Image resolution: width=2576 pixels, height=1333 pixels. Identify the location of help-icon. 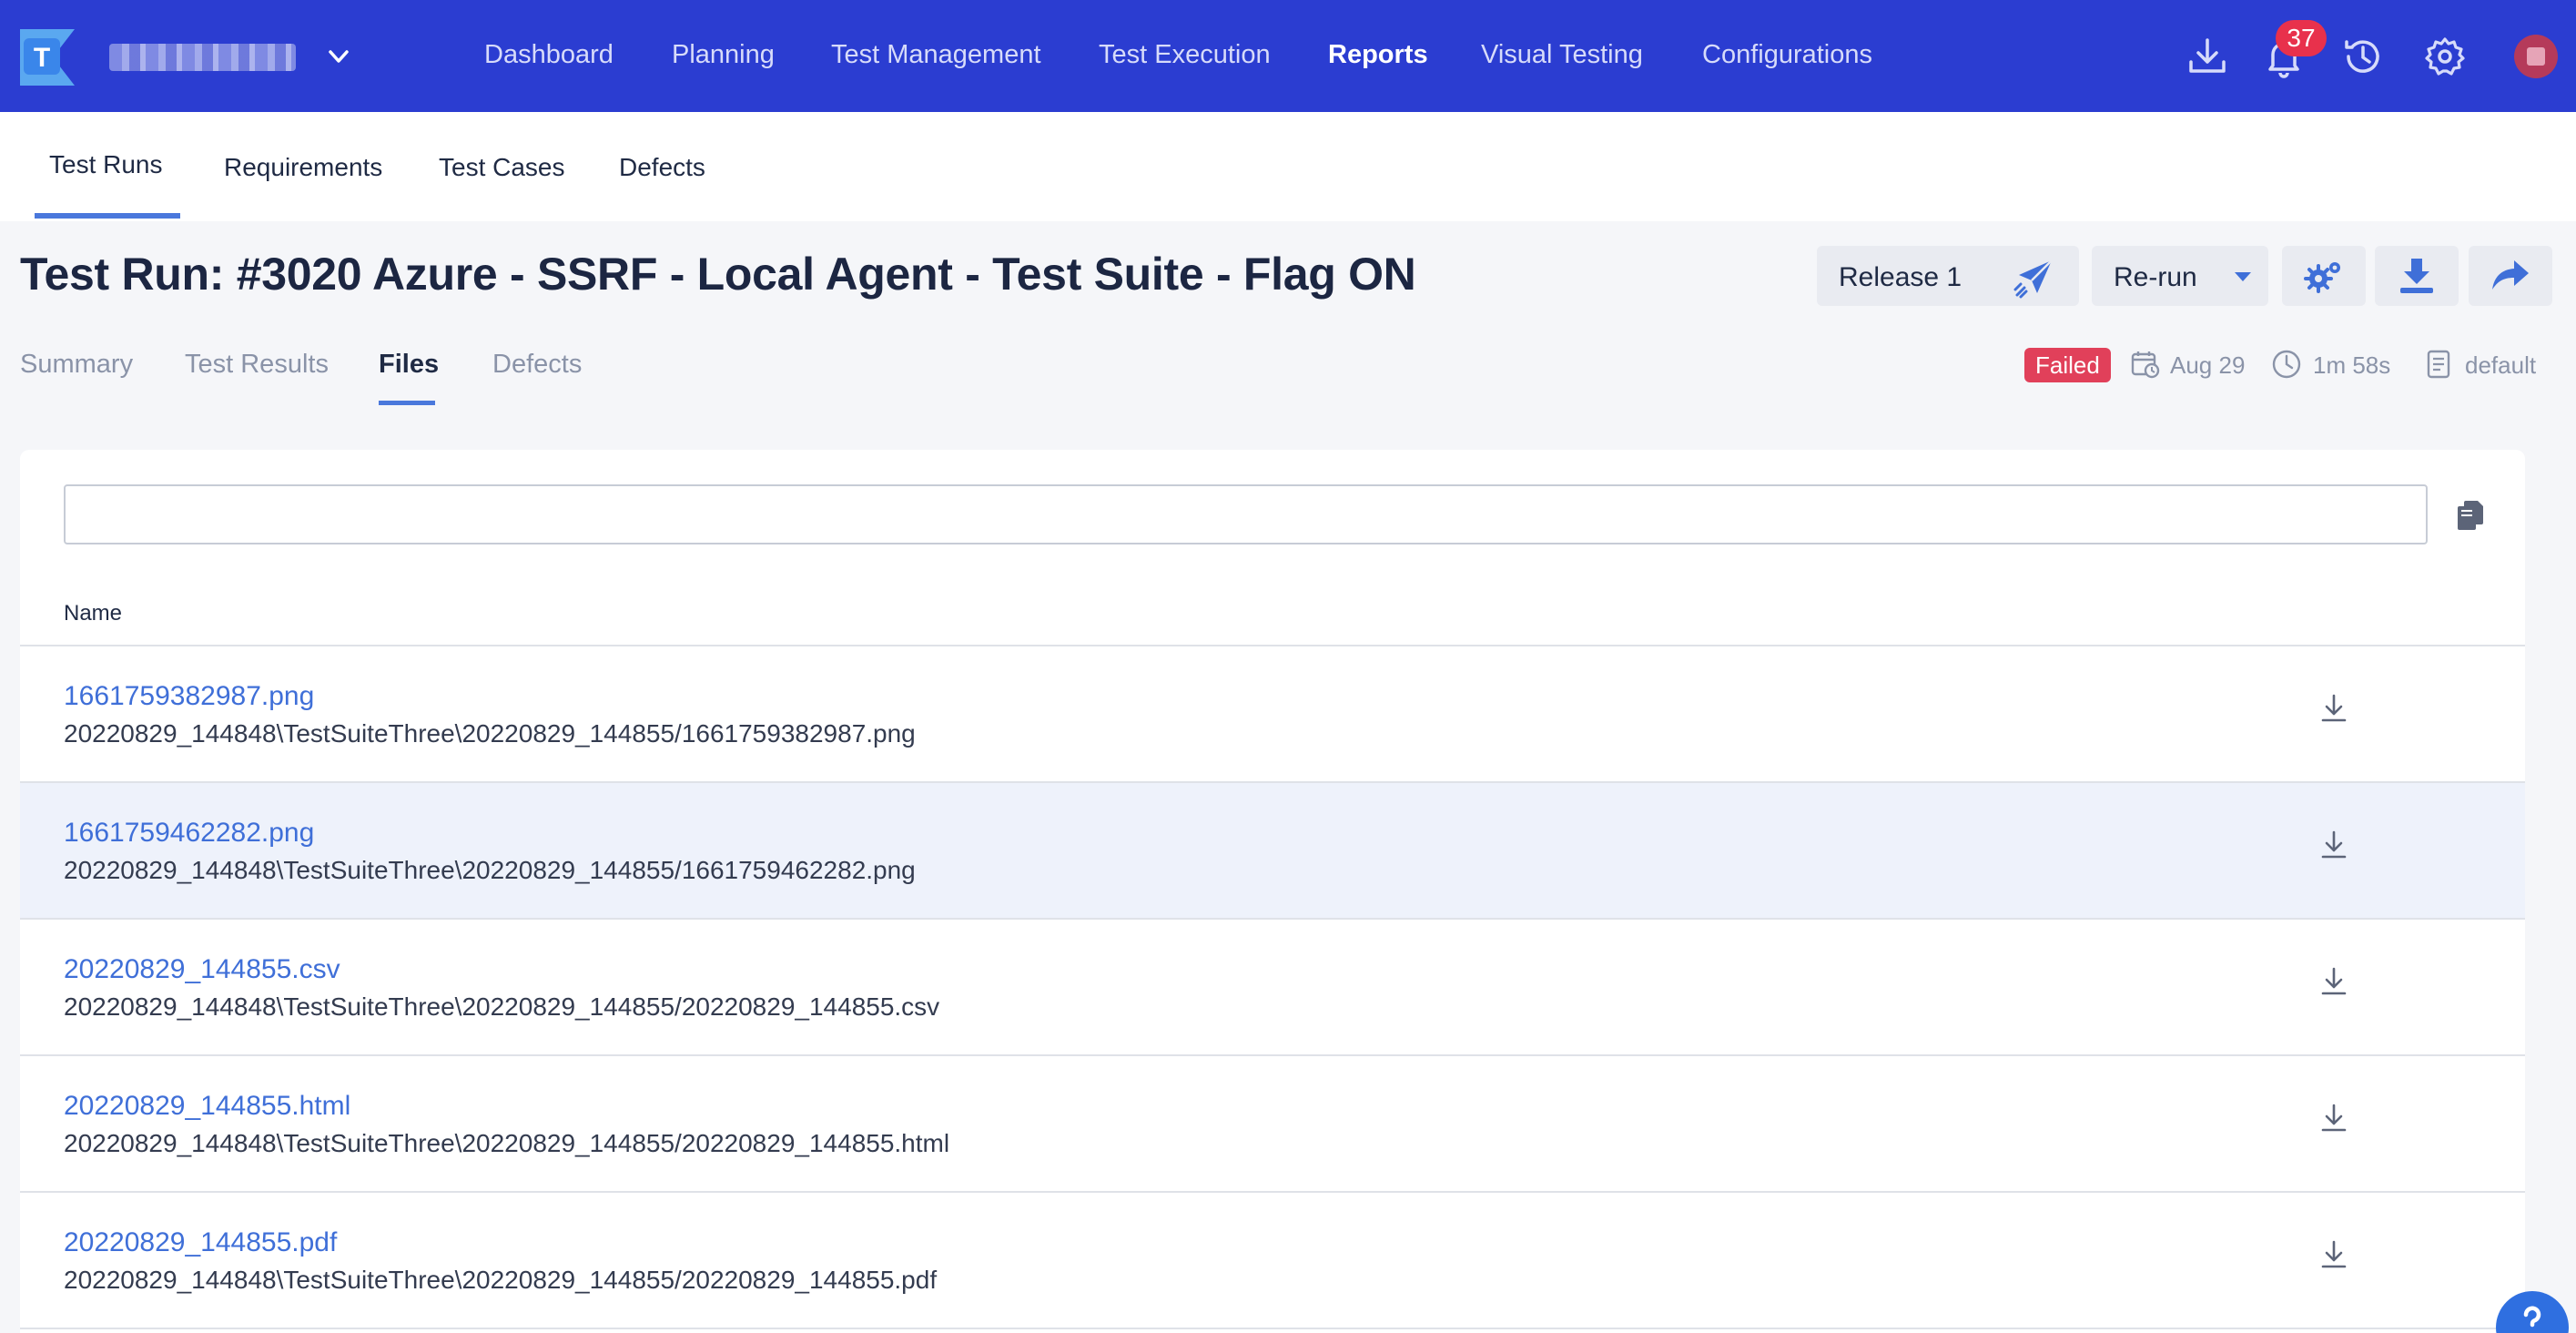
(2532, 1317).